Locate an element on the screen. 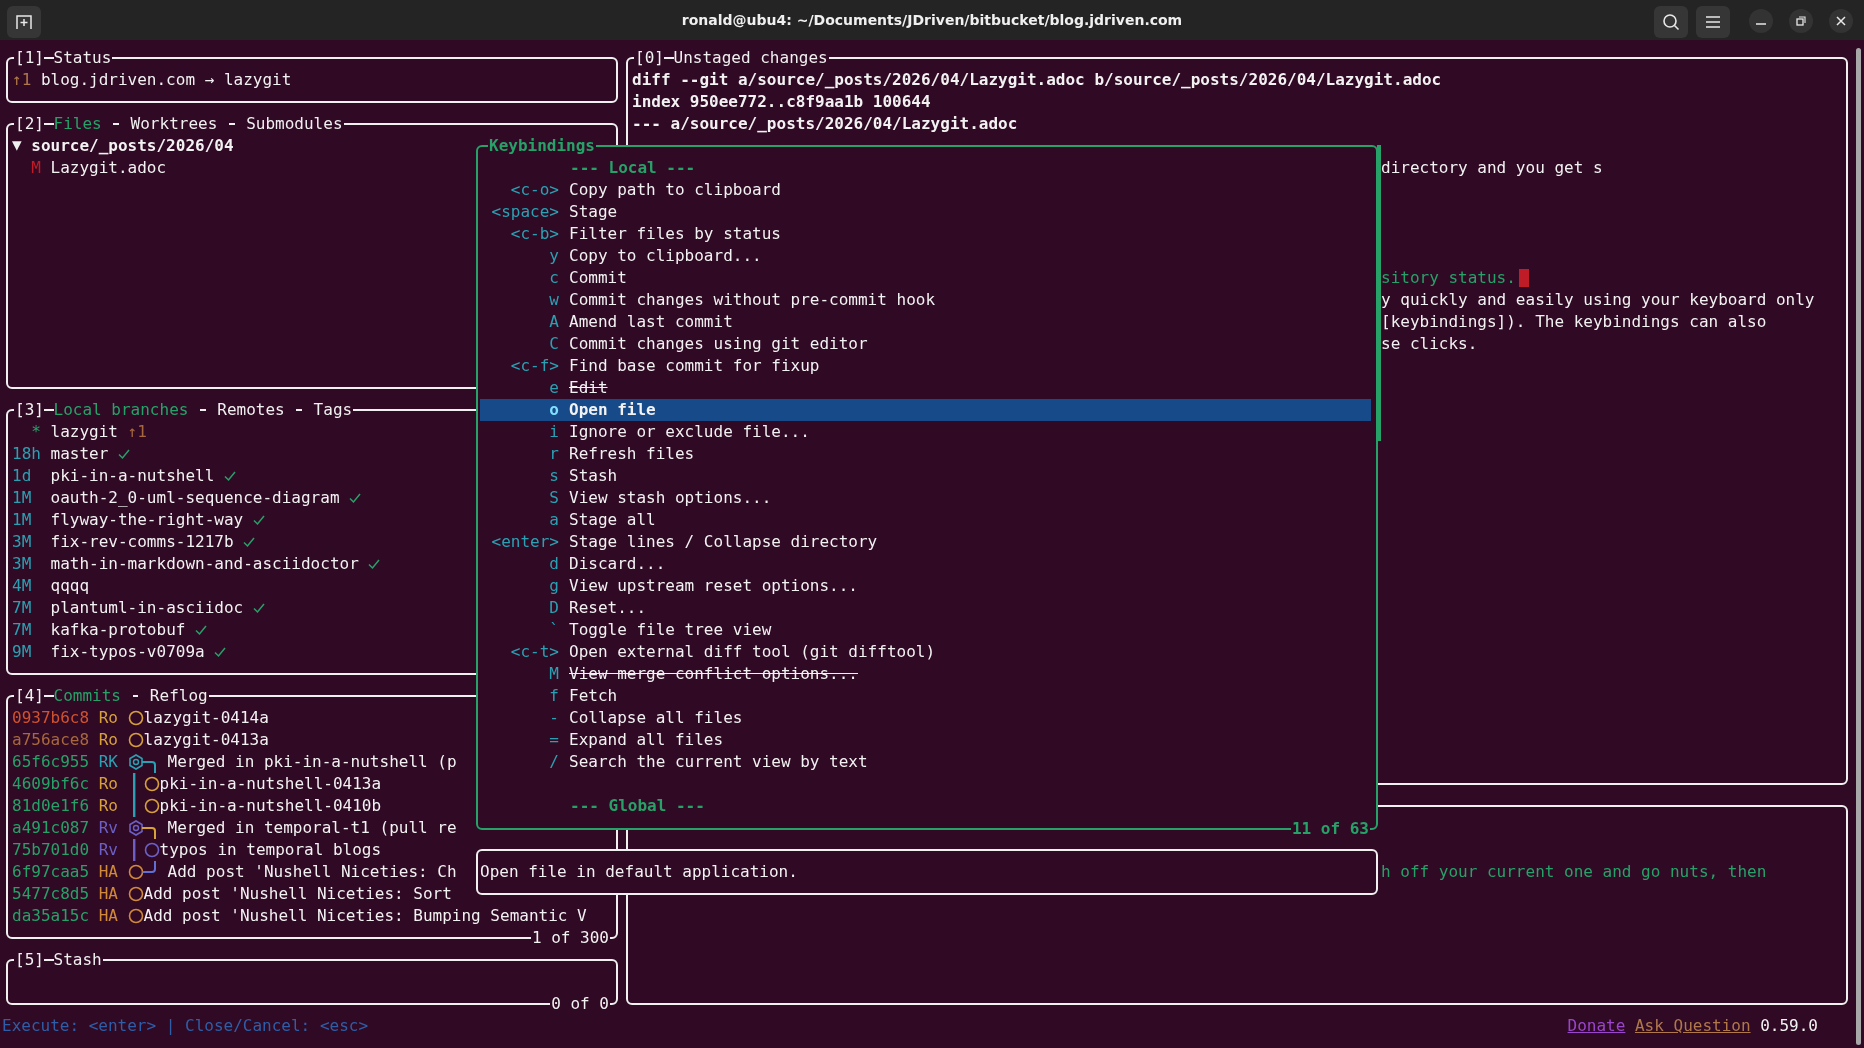 This screenshot has width=1864, height=1048. branch-name: fix-typos-v0709a is located at coordinates (127, 652).